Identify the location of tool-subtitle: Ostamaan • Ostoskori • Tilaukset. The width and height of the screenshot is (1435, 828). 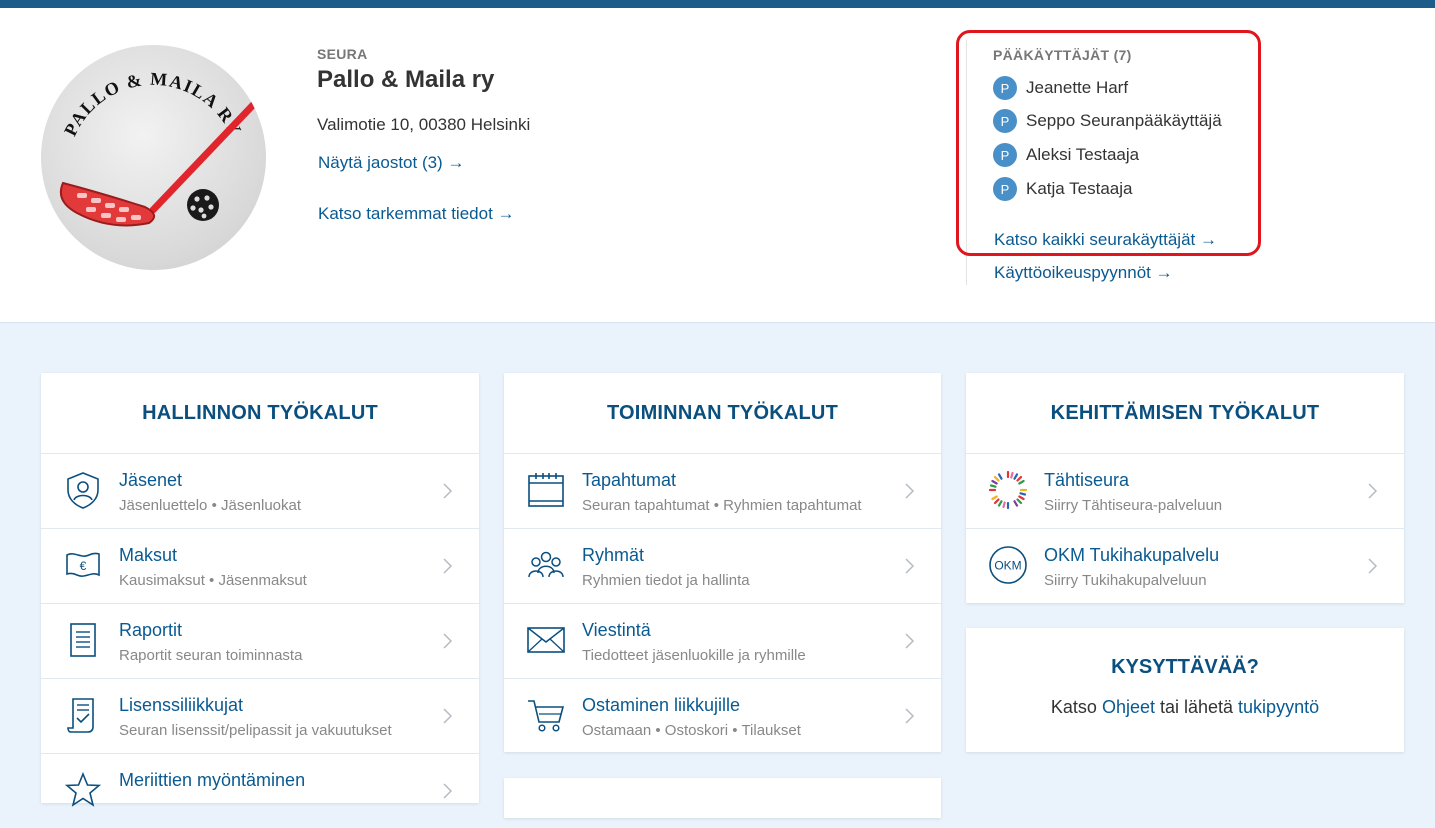
(691, 730).